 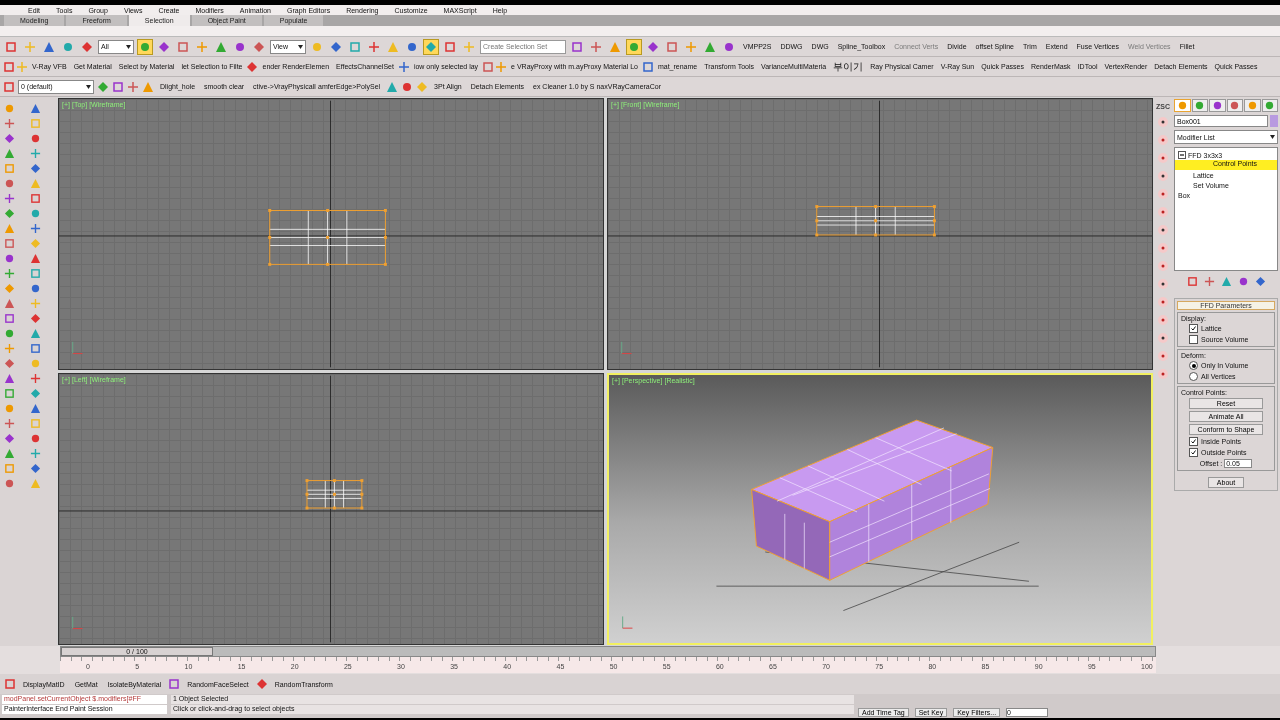 What do you see at coordinates (1182, 155) in the screenshot?
I see `minus-icon` at bounding box center [1182, 155].